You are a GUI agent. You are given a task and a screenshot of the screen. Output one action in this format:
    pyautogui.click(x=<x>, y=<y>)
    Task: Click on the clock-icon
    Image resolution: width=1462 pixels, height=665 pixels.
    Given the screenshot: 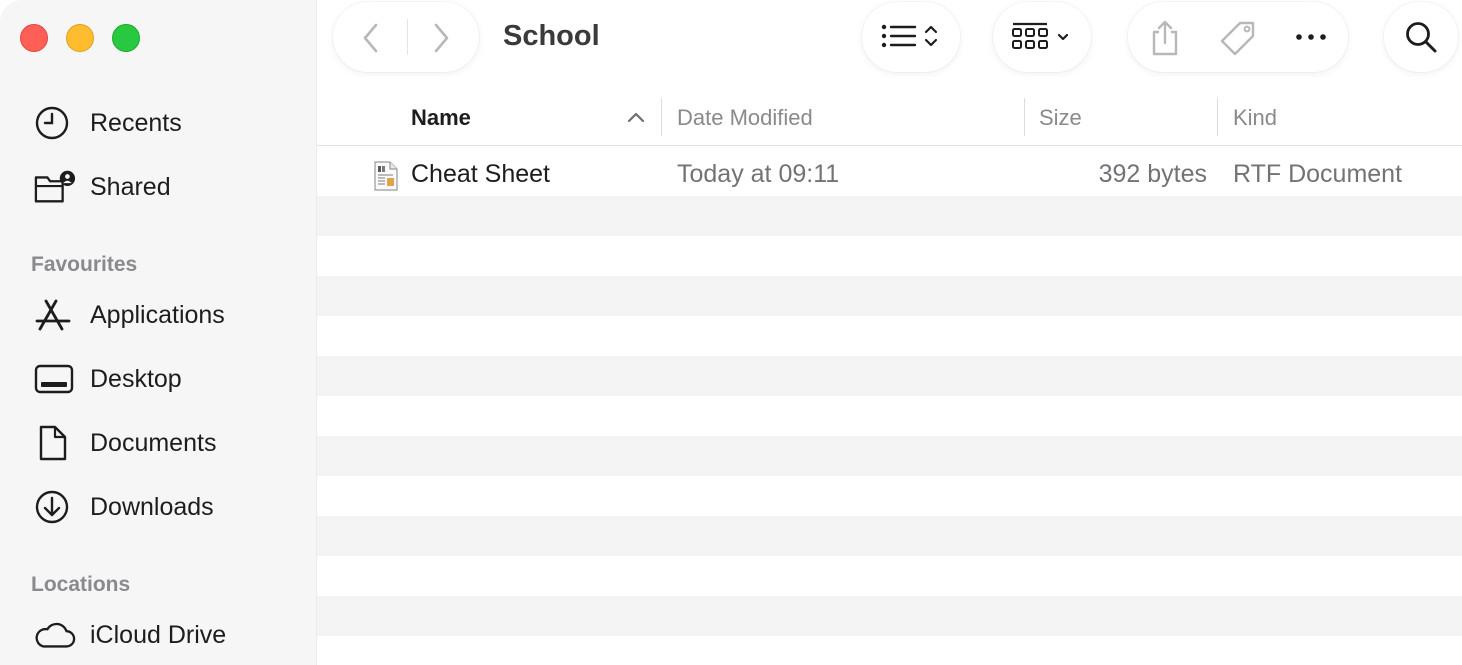 What is the action you would take?
    pyautogui.click(x=55, y=123)
    